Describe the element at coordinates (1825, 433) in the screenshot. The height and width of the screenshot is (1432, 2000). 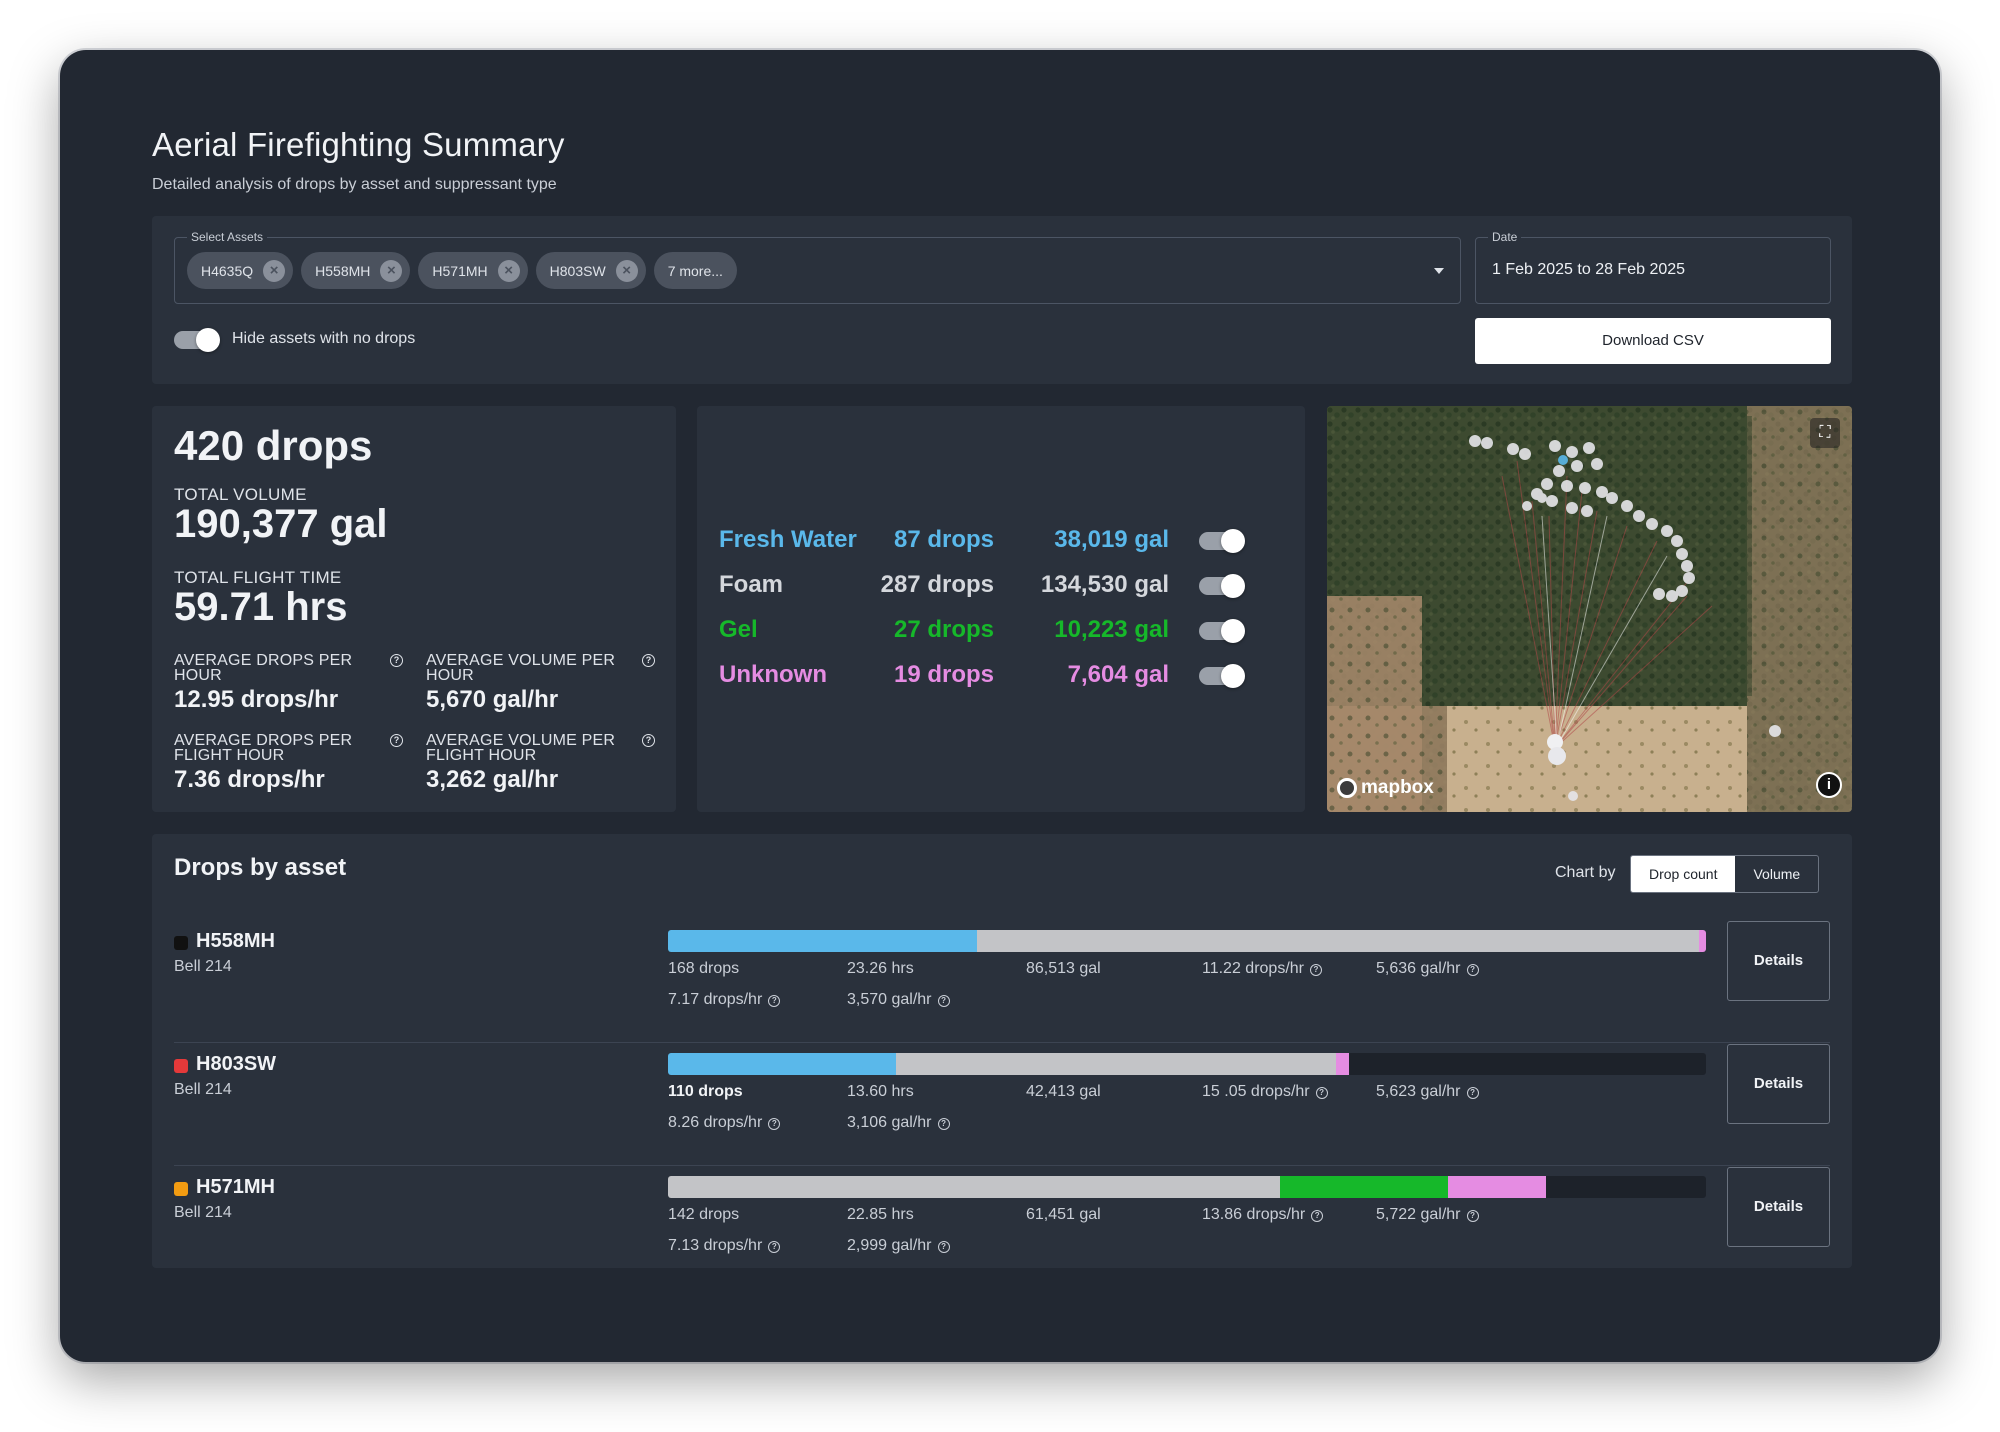
I see `fullscreen-icon: ⛶` at that location.